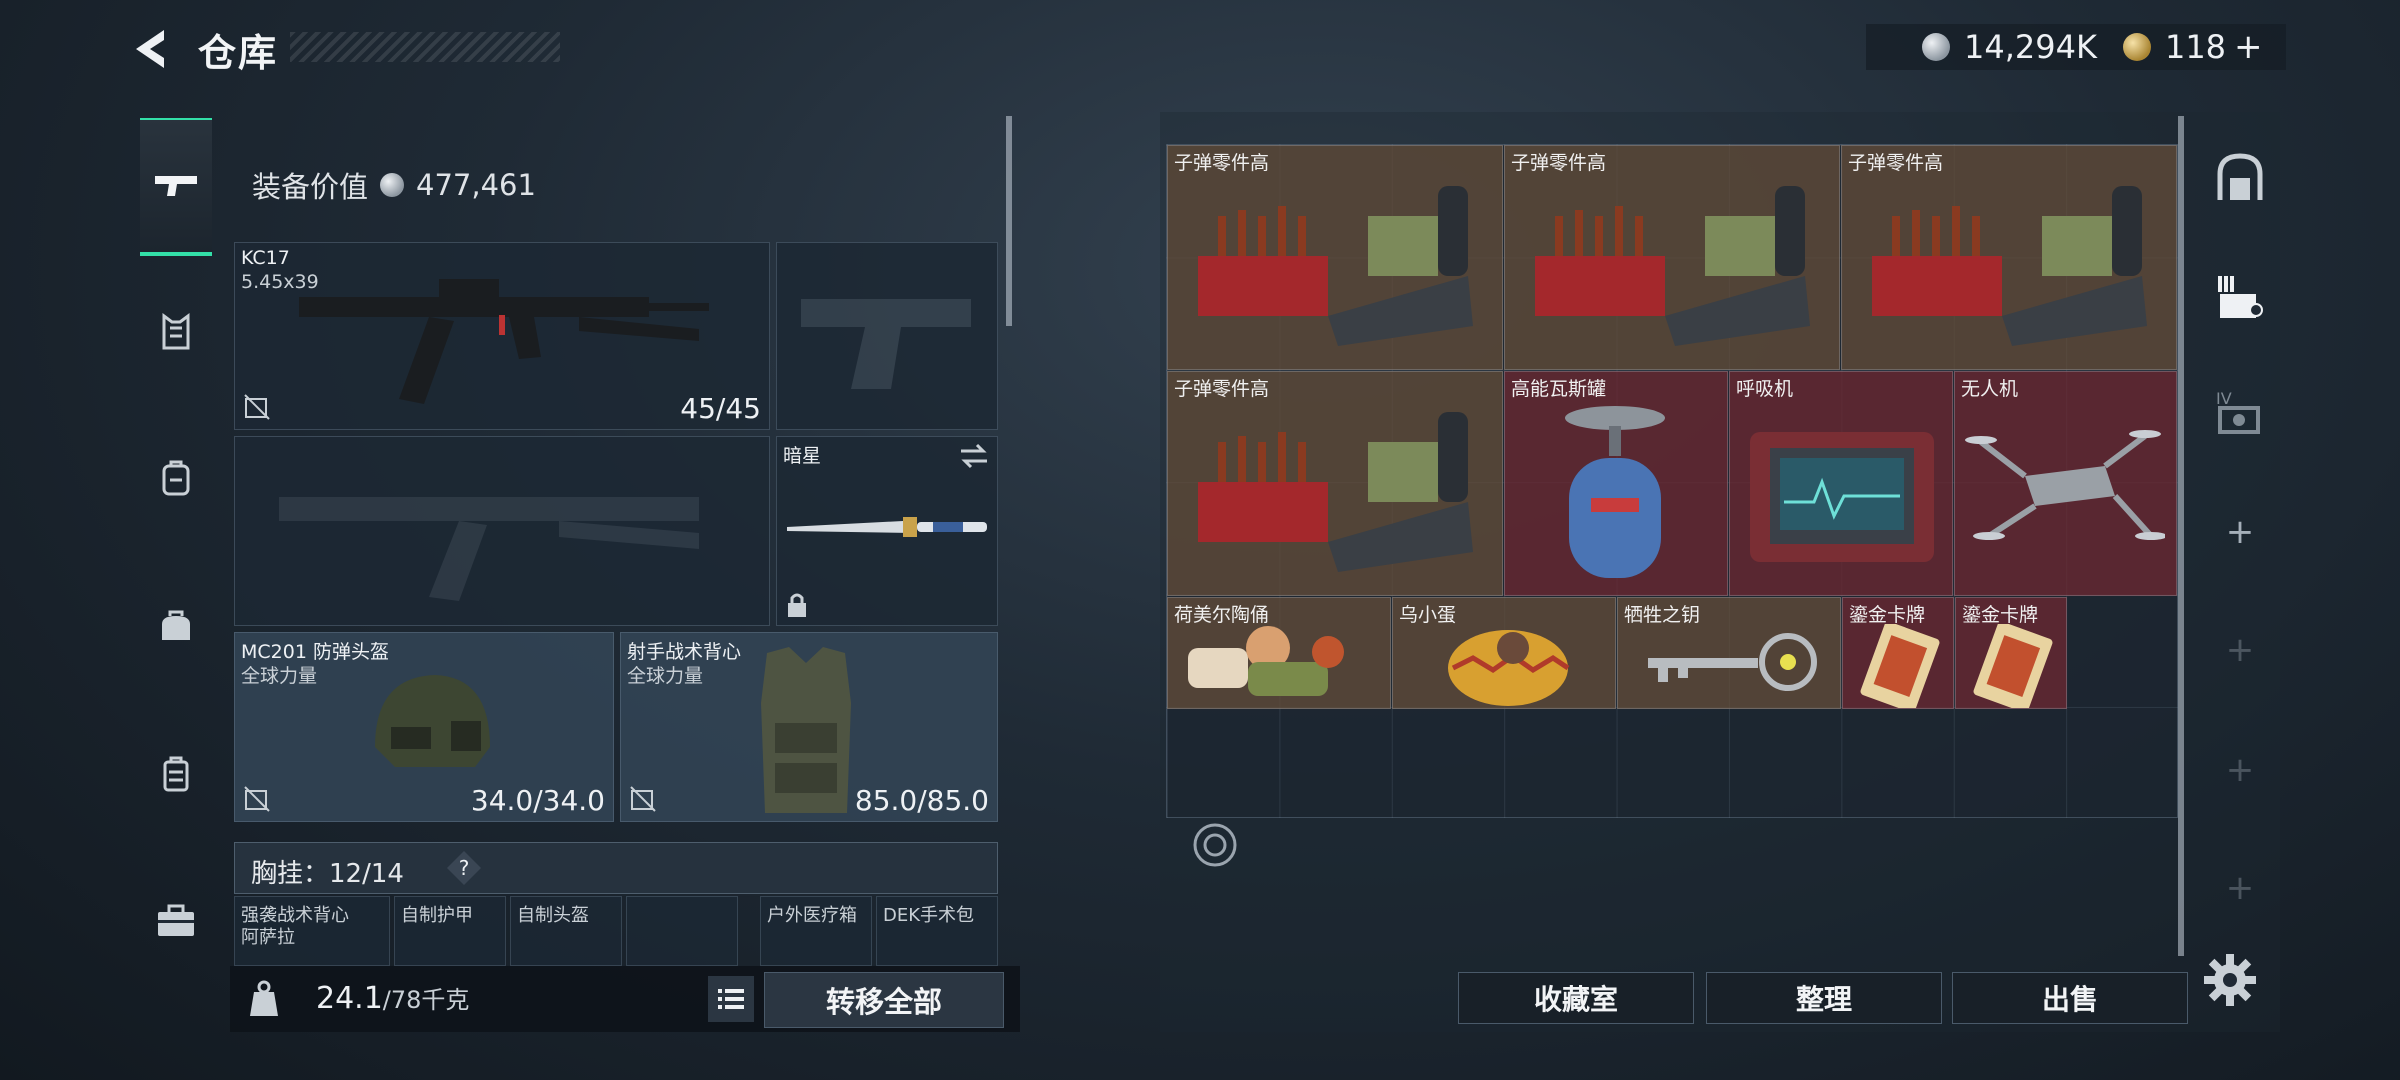  What do you see at coordinates (424, 727) in the screenshot?
I see `helmet-slot: MC201 防弹头盔 全球力量 34.0/34.0` at bounding box center [424, 727].